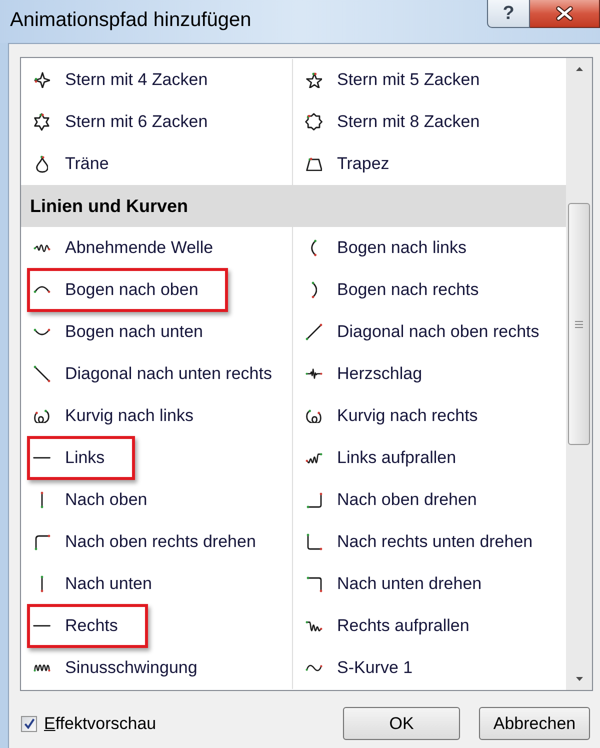 This screenshot has width=600, height=748. I want to click on list-item: Rechts, so click(75, 626).